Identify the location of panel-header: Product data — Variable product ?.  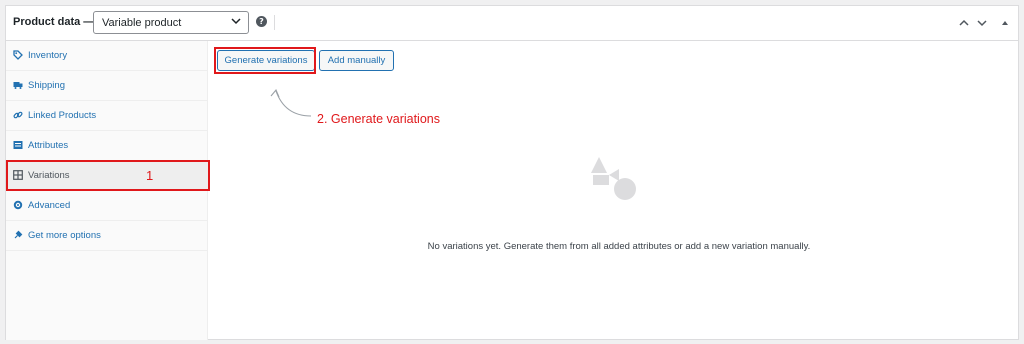
(512, 23).